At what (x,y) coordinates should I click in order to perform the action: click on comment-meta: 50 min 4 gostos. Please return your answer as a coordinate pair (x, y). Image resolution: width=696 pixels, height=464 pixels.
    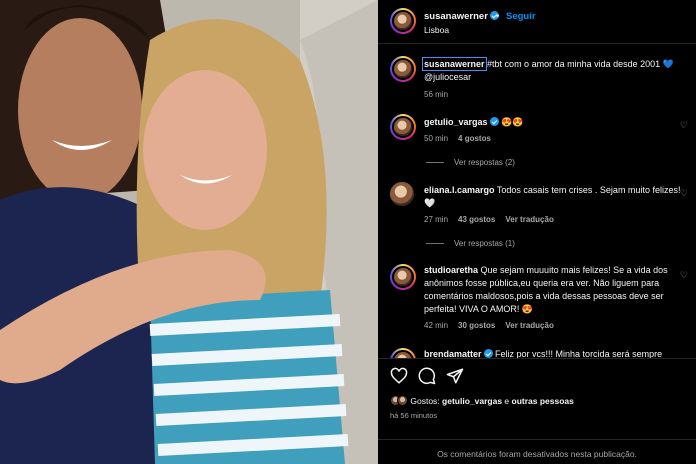
    Looking at the image, I should click on (462, 138).